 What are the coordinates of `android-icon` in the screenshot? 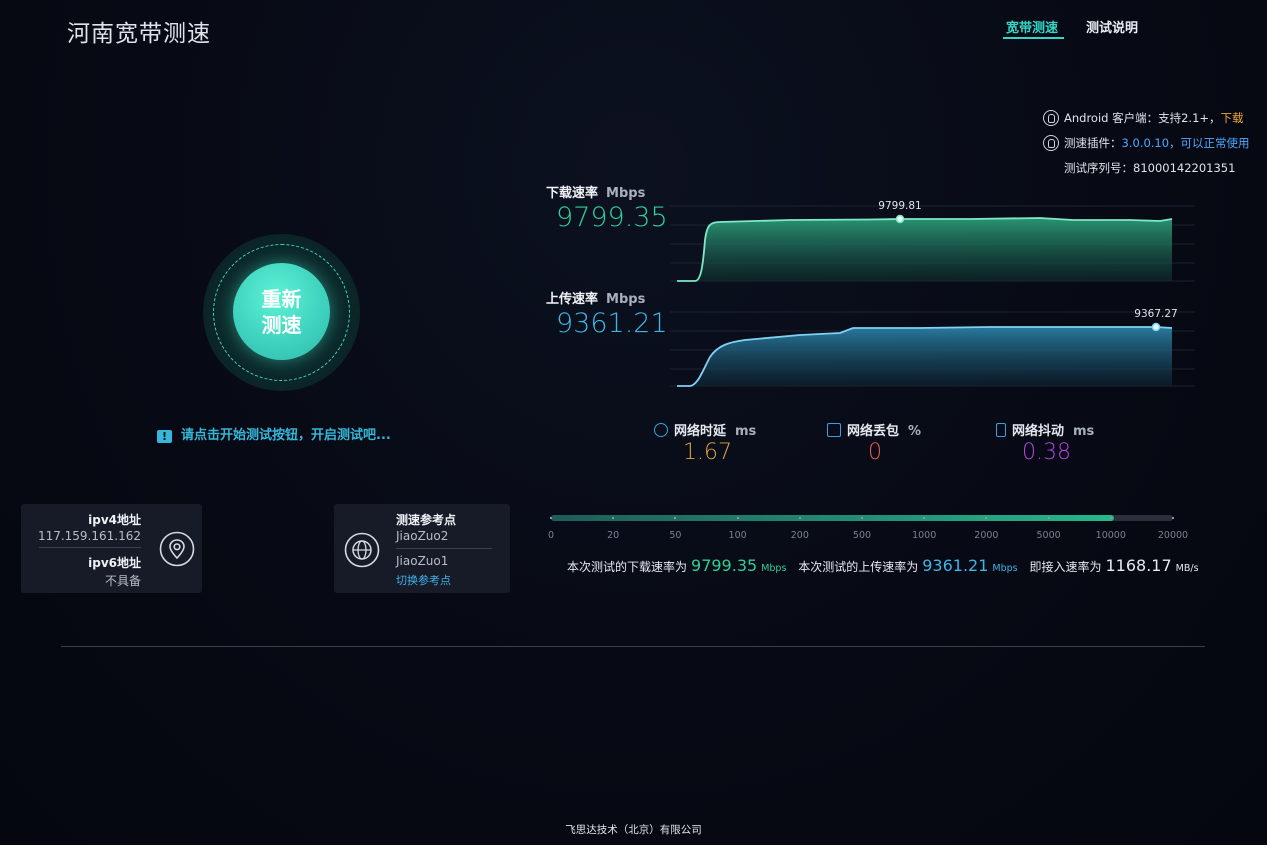 It's located at (1051, 118).